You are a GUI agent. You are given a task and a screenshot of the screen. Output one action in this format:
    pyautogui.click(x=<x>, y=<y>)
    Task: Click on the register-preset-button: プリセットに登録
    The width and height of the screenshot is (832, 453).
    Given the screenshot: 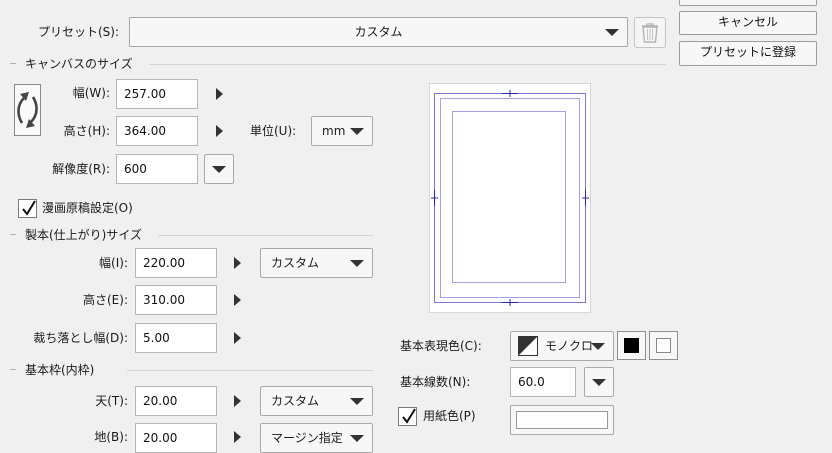 What is the action you would take?
    pyautogui.click(x=748, y=53)
    